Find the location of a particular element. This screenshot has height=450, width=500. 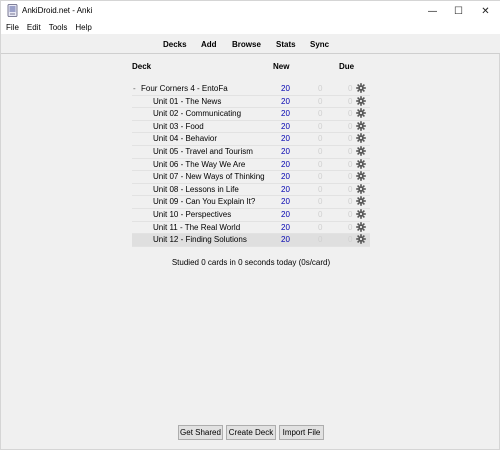

deck-name-link: Unit 06 - The Way We Are is located at coordinates (199, 164).